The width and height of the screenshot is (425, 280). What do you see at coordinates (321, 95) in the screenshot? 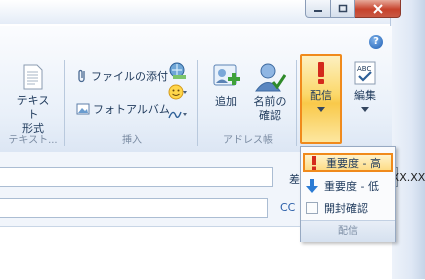
I see `delivery-label: 配信` at bounding box center [321, 95].